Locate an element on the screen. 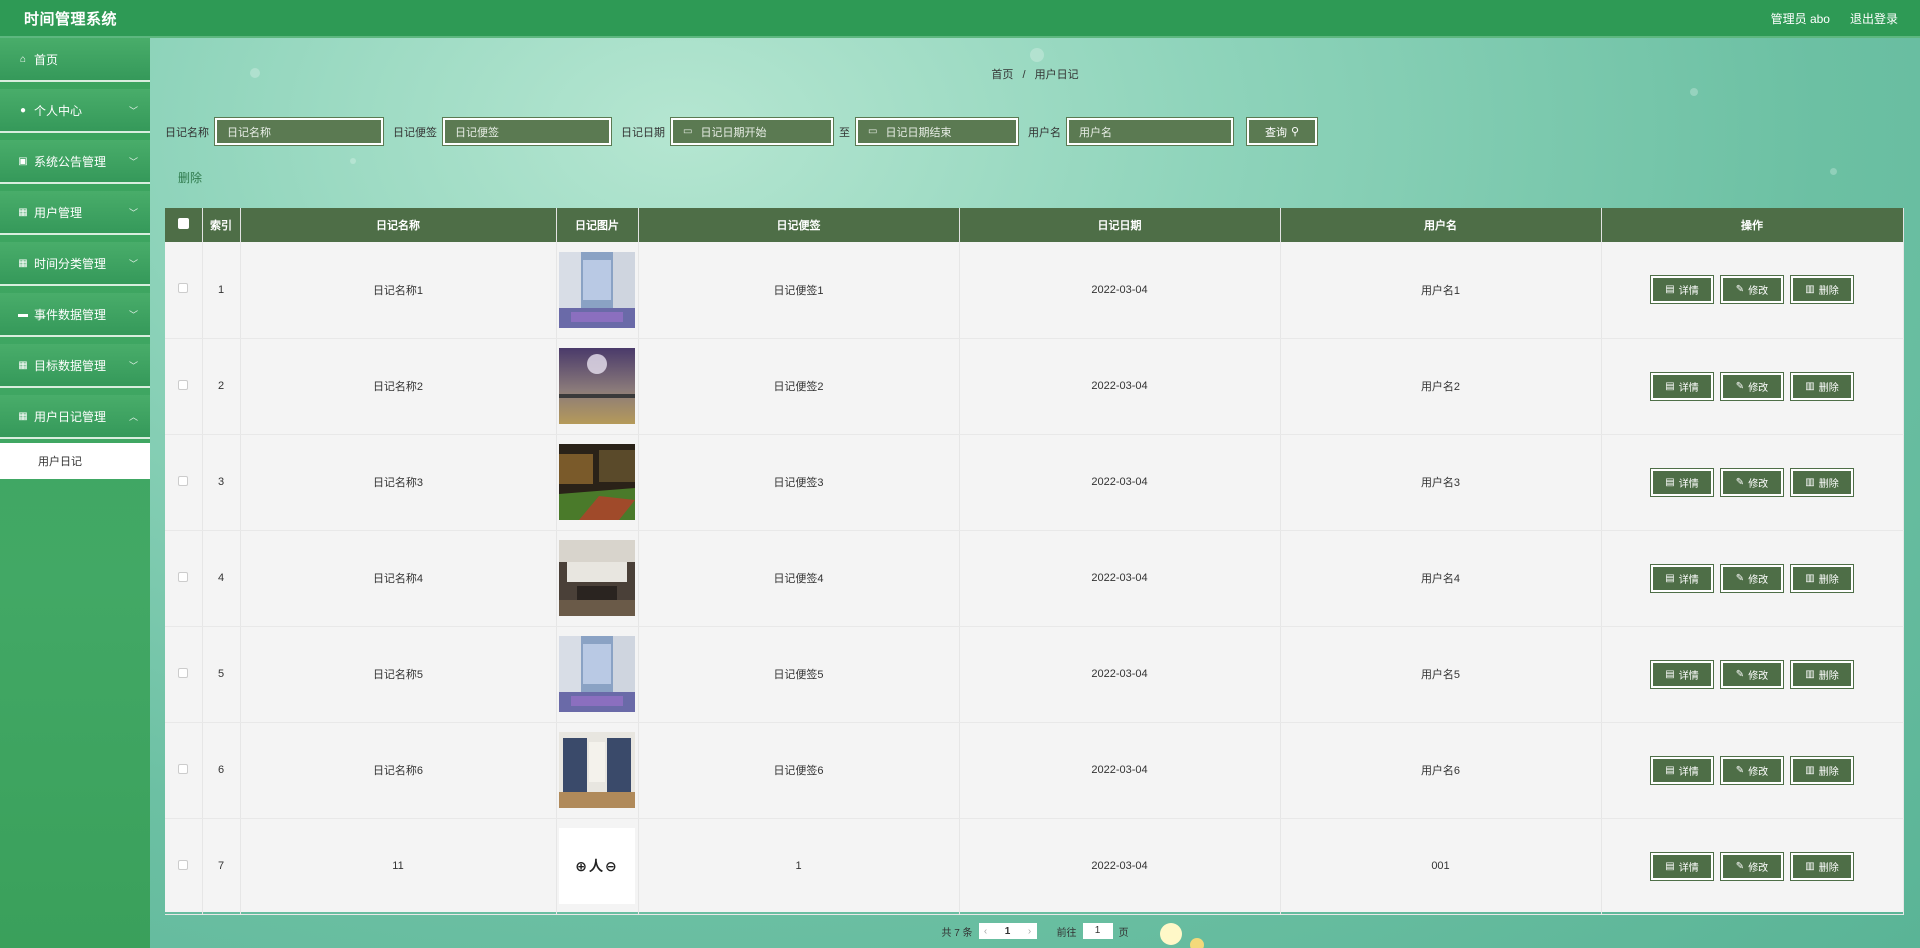 The image size is (1920, 948). select-all-checkbox is located at coordinates (183, 223).